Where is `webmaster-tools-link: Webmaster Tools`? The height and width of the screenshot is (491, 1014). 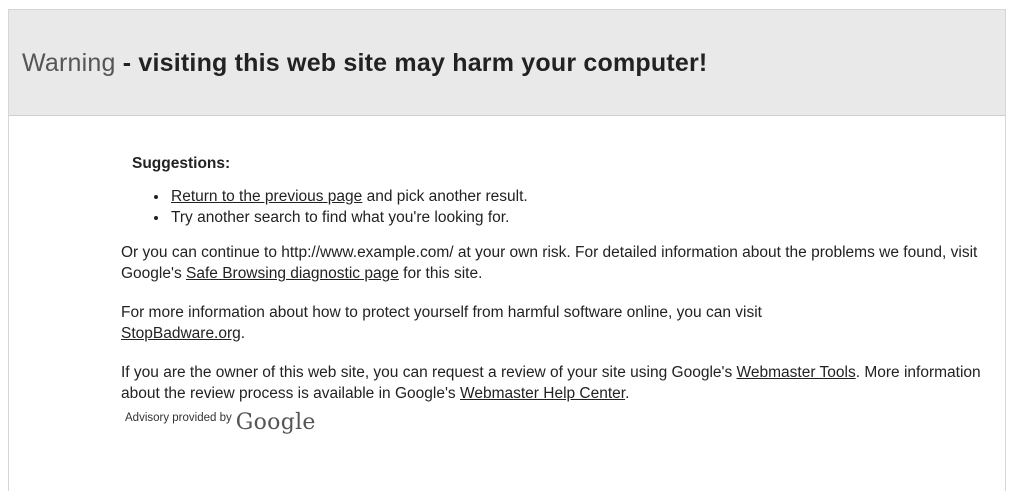
webmaster-tools-link: Webmaster Tools is located at coordinates (796, 372).